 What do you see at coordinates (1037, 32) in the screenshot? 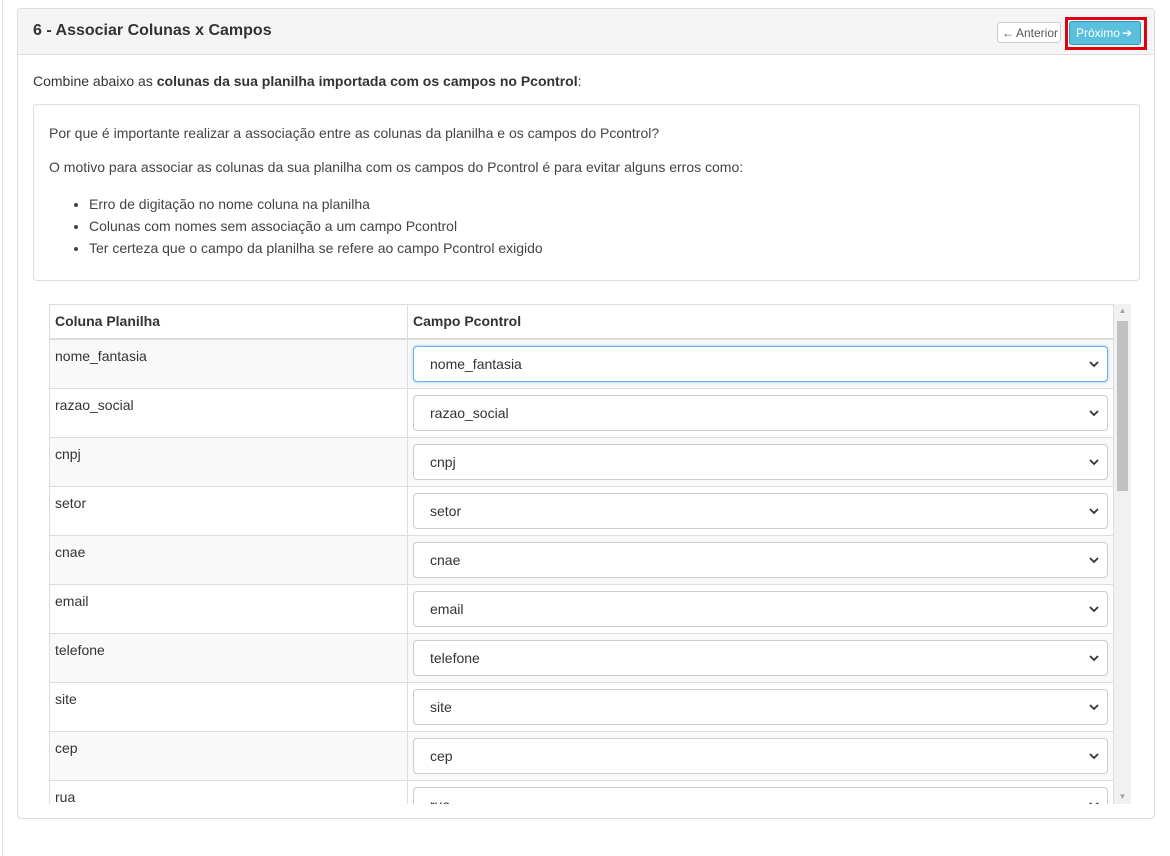
I see `previous-button-label: Anterior` at bounding box center [1037, 32].